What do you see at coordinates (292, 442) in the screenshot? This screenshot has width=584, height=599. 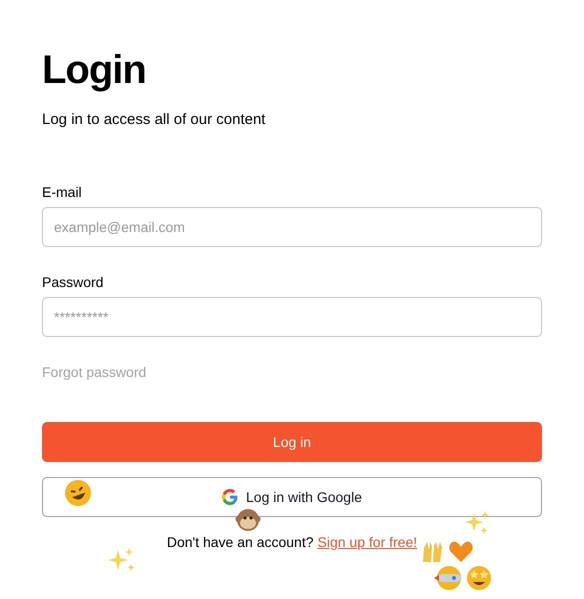 I see `login-button: Log in` at bounding box center [292, 442].